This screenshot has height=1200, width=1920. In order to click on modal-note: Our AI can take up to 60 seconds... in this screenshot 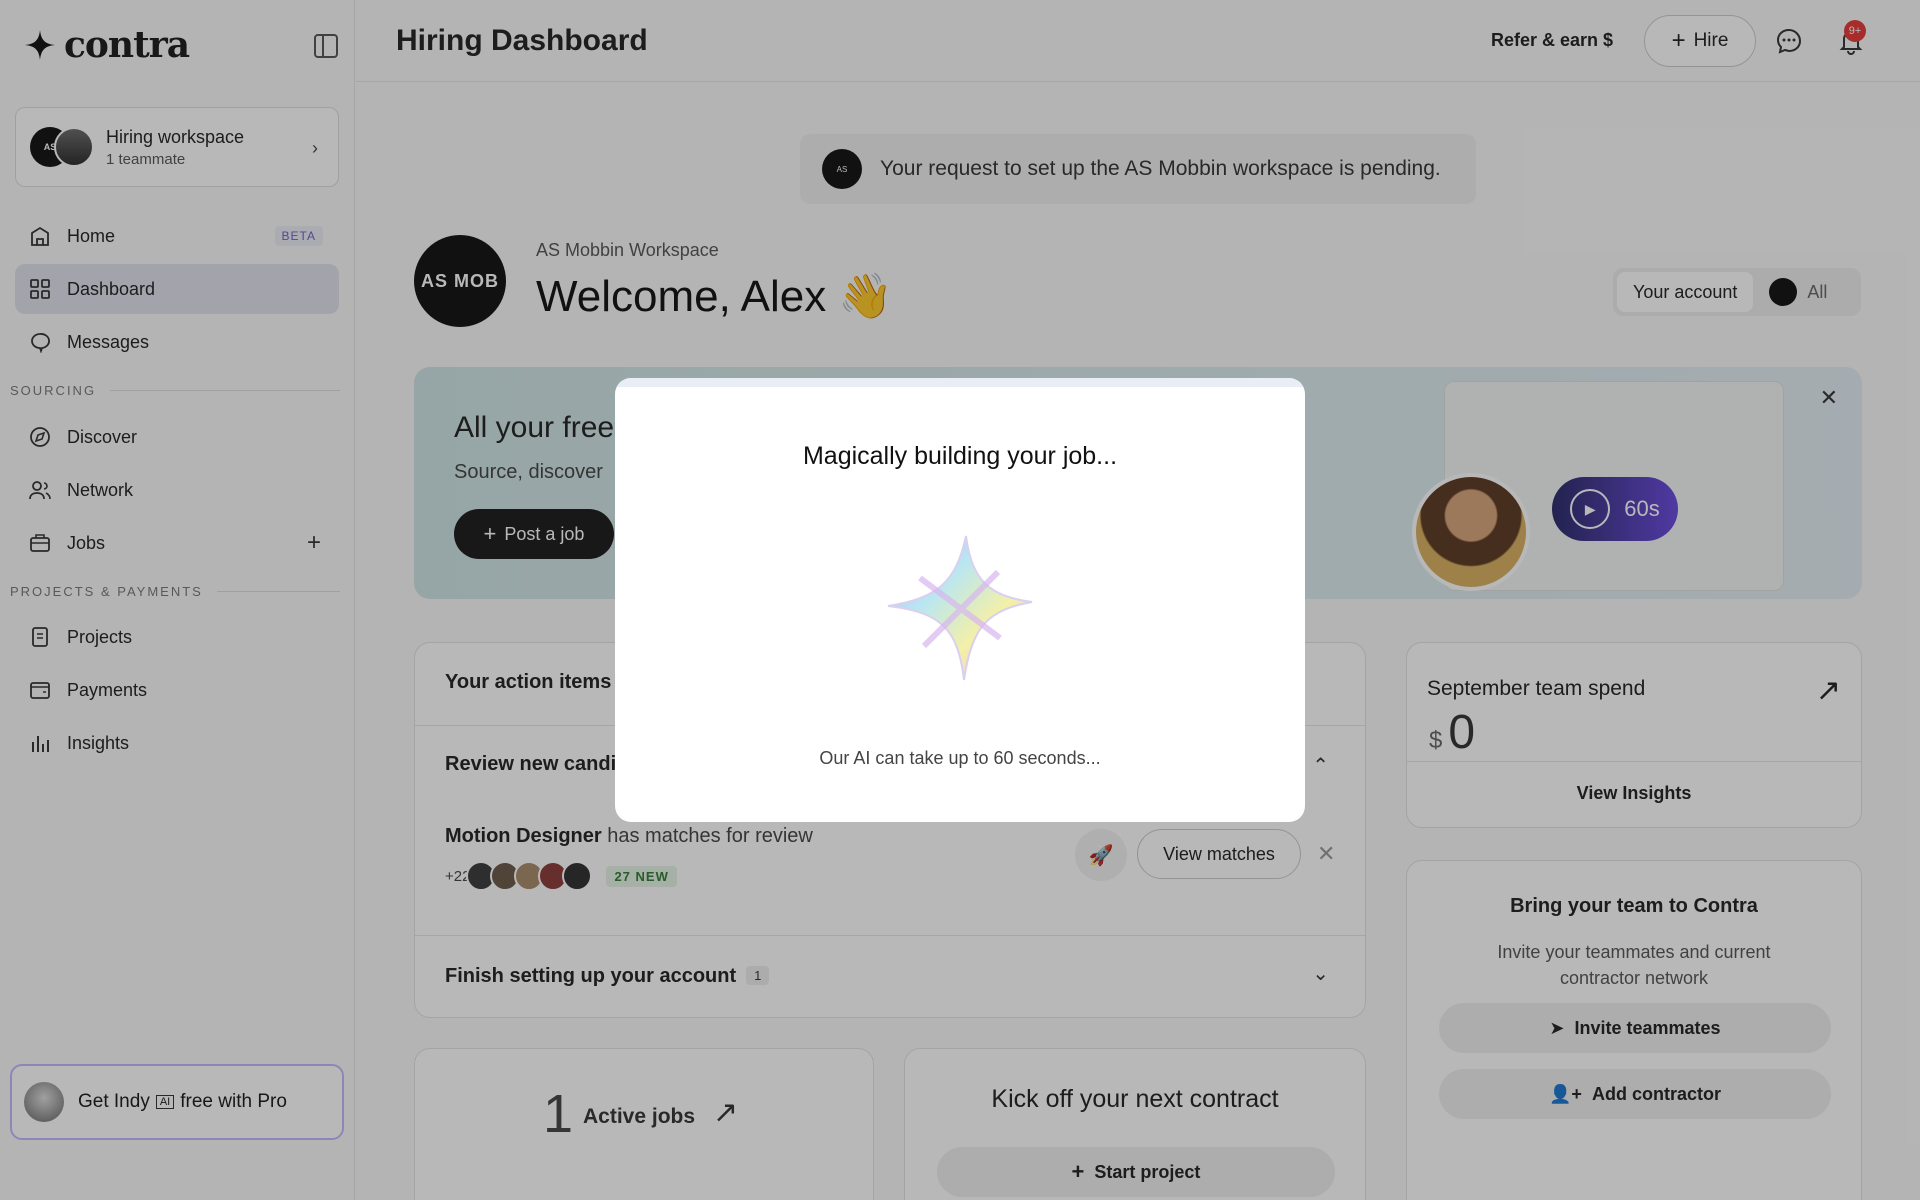, I will do `click(960, 758)`.